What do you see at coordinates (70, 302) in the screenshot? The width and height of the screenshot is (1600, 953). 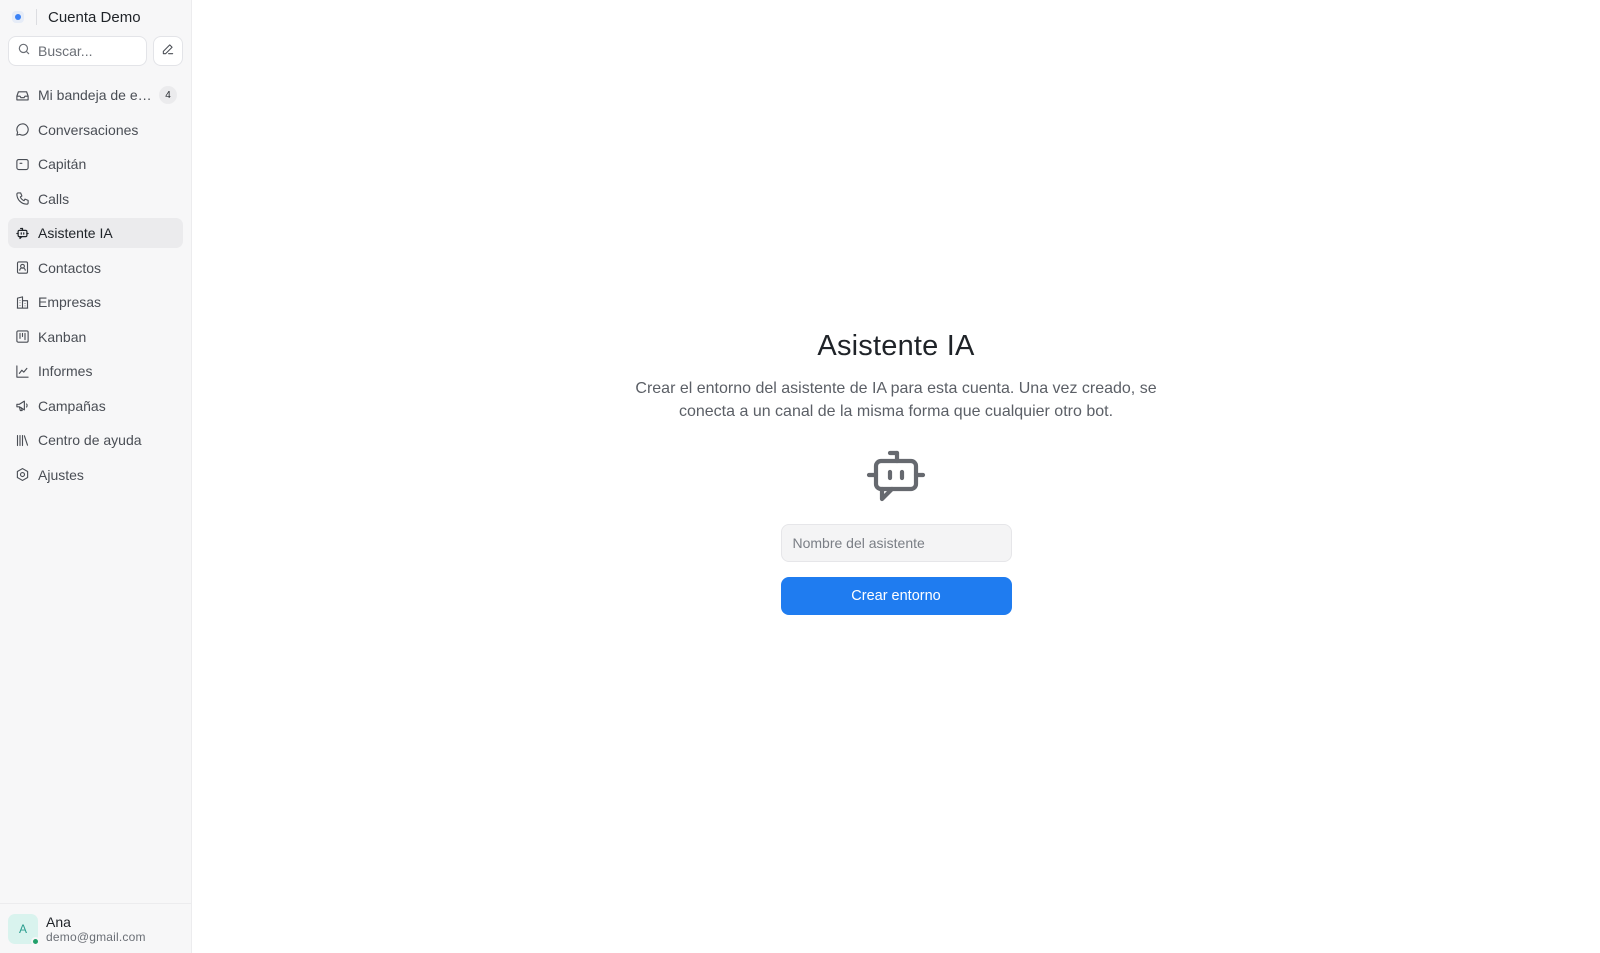 I see `sidebar-item-label: Empresas` at bounding box center [70, 302].